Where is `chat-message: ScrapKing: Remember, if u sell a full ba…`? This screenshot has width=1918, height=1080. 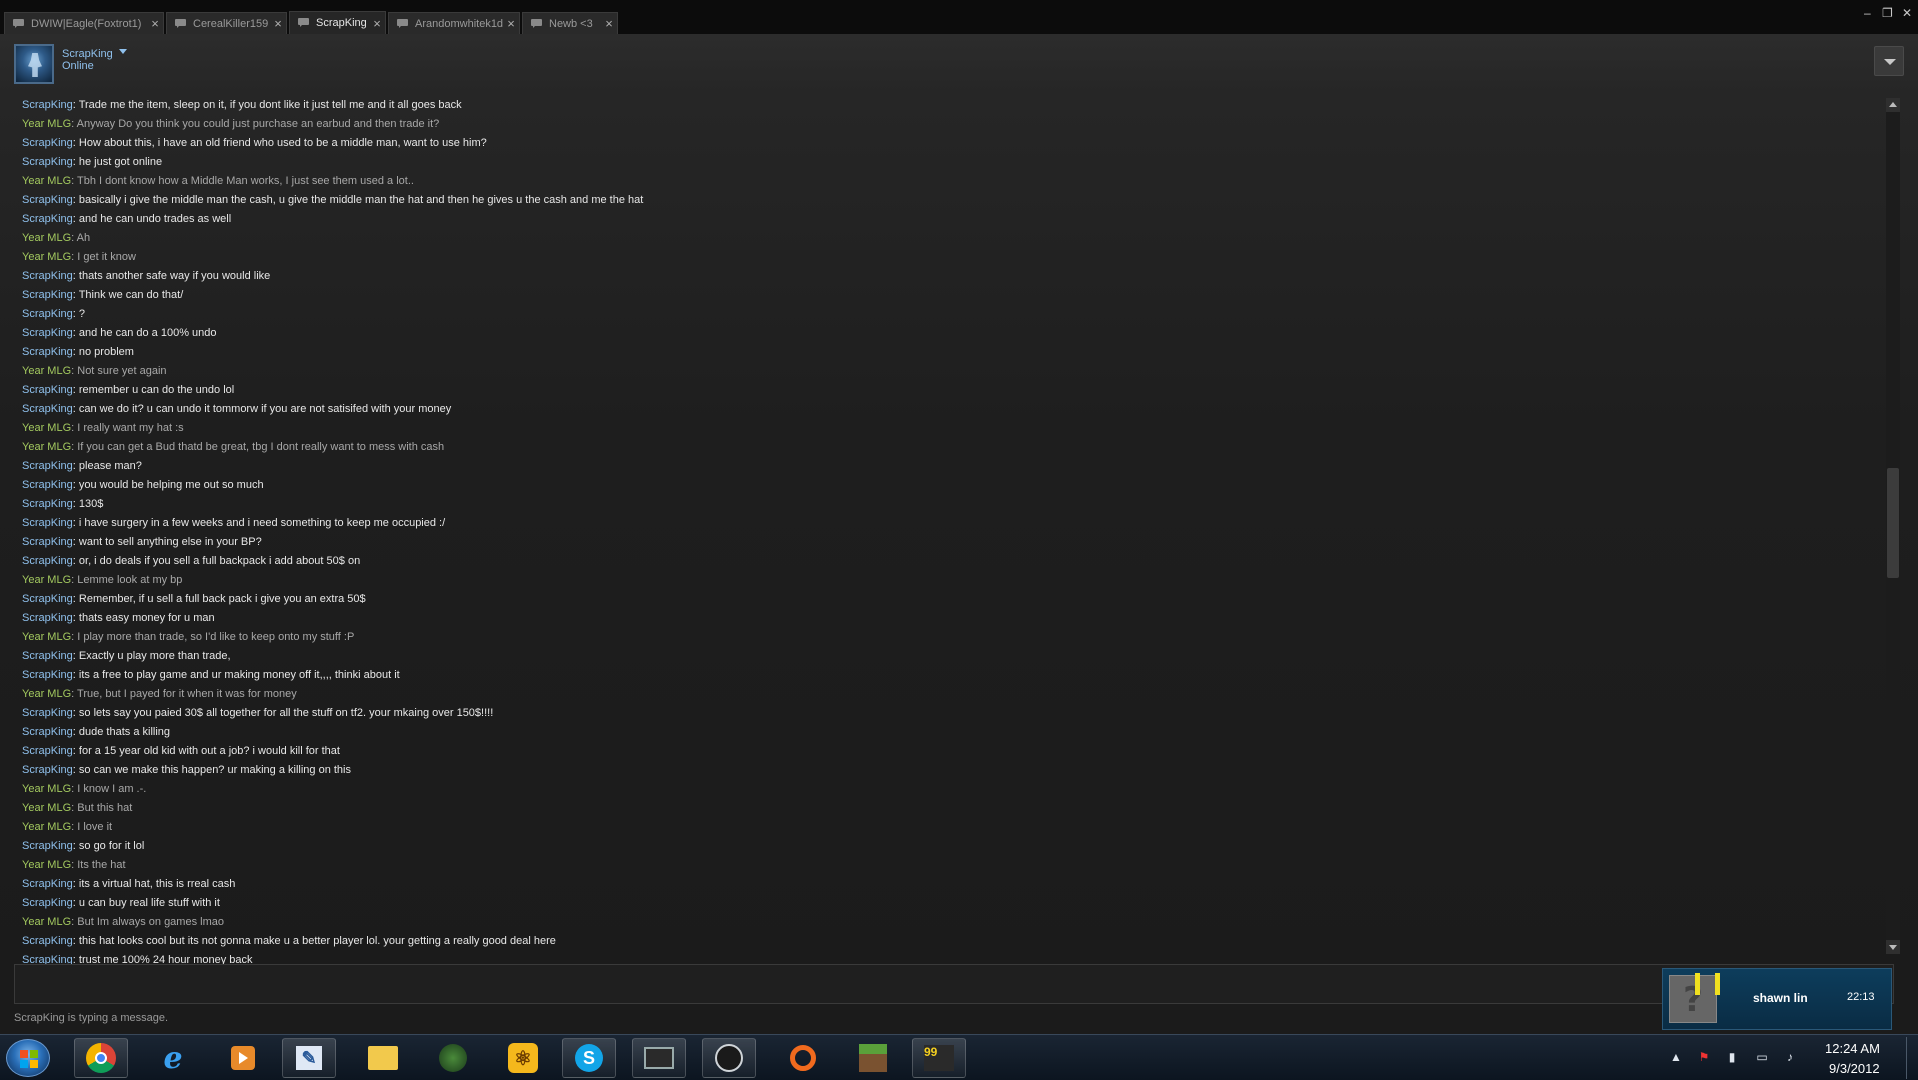 chat-message: ScrapKing: Remember, if u sell a full ba… is located at coordinates (948, 599).